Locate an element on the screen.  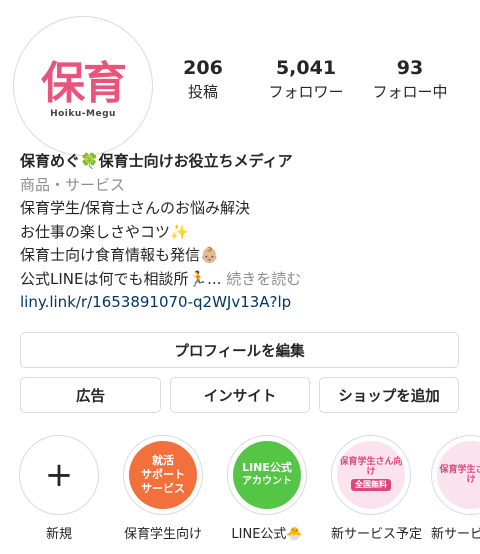
highlight-label: 新規 is located at coordinates (58, 534).